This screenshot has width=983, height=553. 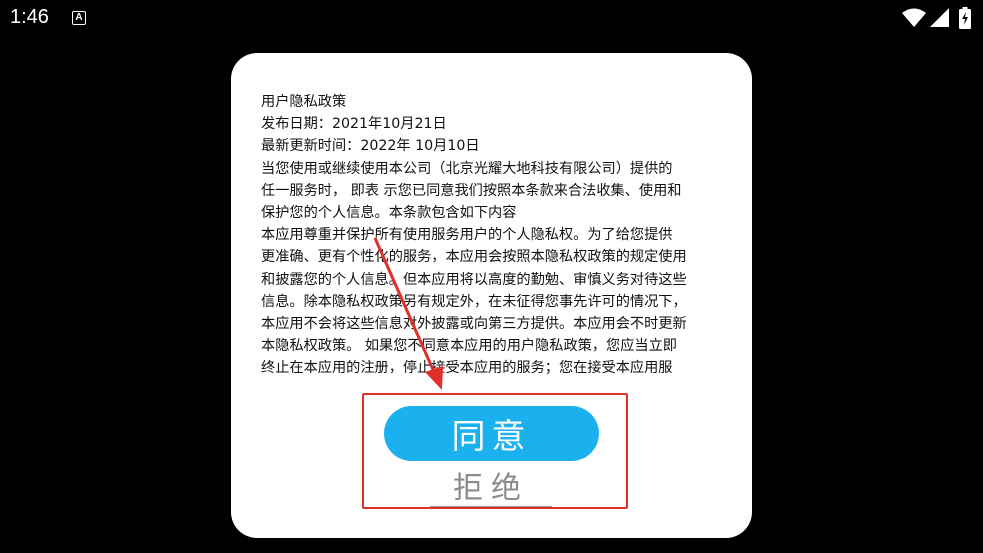 What do you see at coordinates (474, 324) in the screenshot?
I see `policy-line: 本应用不会将这些信息对外披露或向第三方提供。本应用会不时更新` at bounding box center [474, 324].